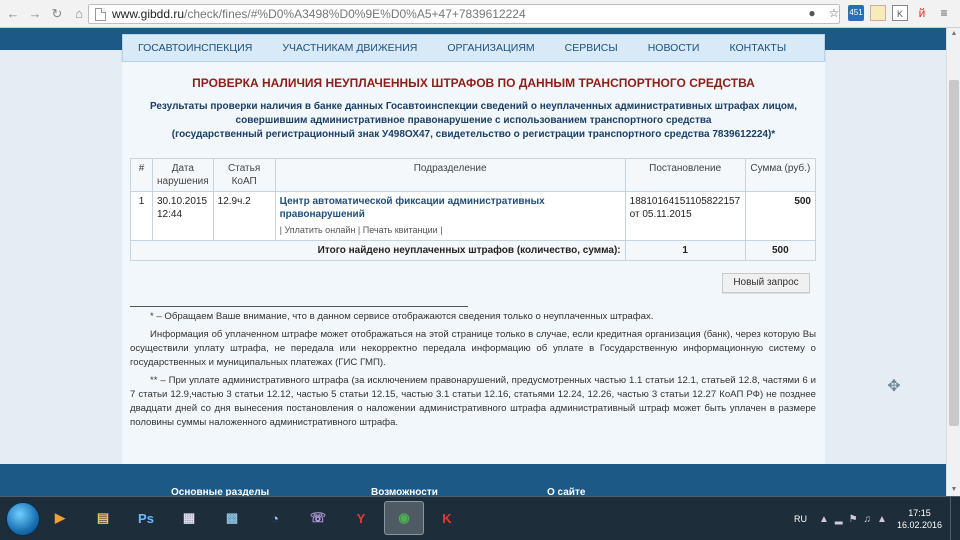  What do you see at coordinates (13, 14) in the screenshot?
I see `back-icon: ←` at bounding box center [13, 14].